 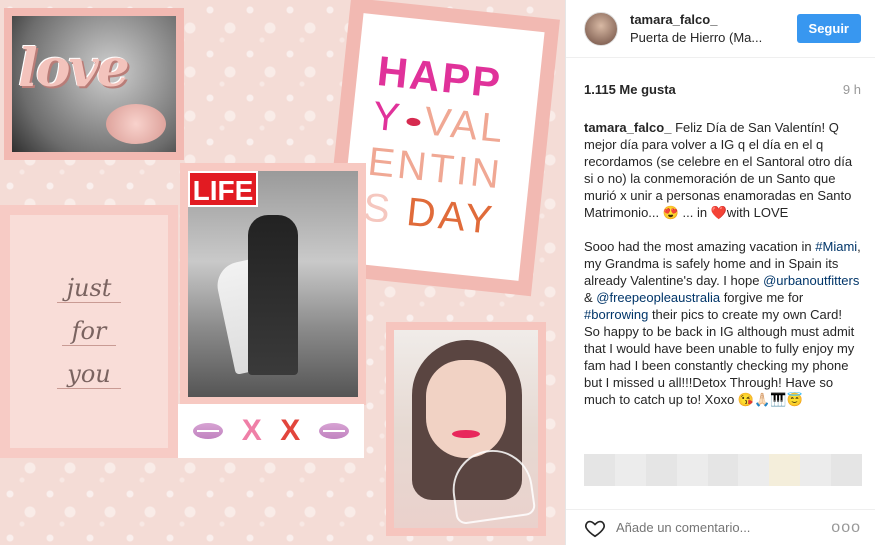 I want to click on for-text: for, so click(x=89, y=331).